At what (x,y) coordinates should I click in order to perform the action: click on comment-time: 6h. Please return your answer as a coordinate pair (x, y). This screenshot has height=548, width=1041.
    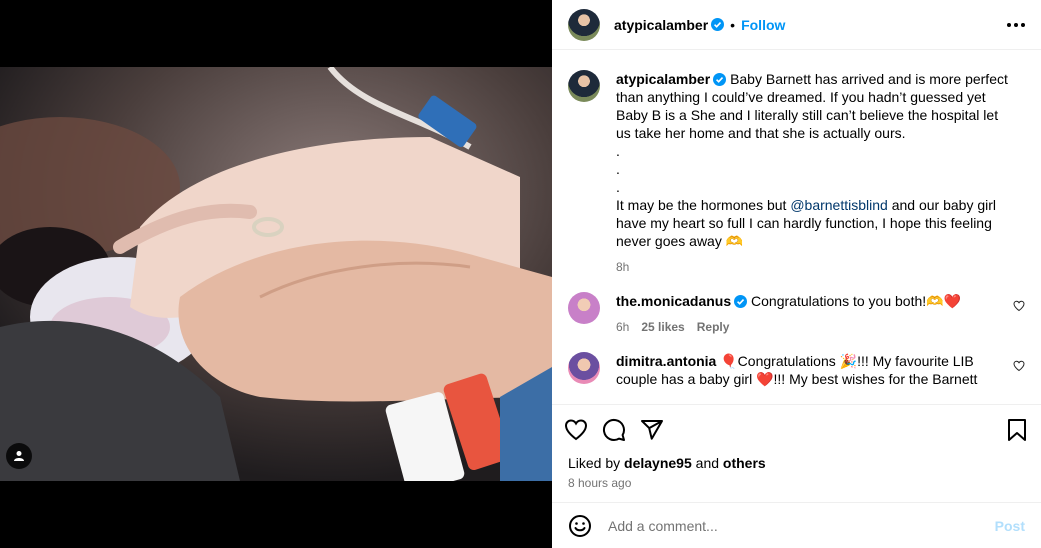
    Looking at the image, I should click on (622, 327).